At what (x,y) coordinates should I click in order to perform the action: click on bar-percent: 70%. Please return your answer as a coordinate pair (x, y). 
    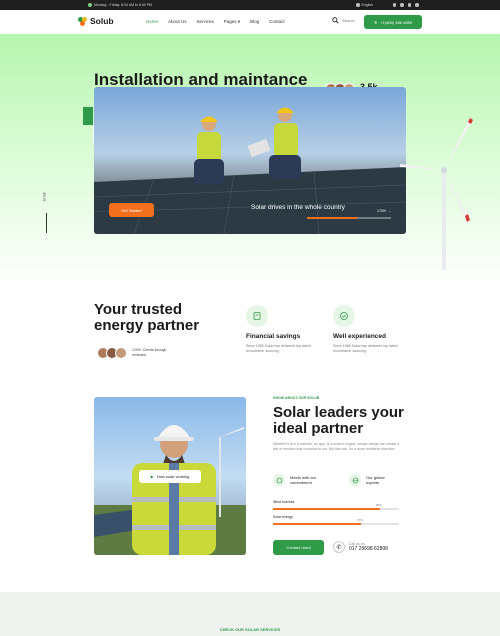
    Looking at the image, I should click on (360, 520).